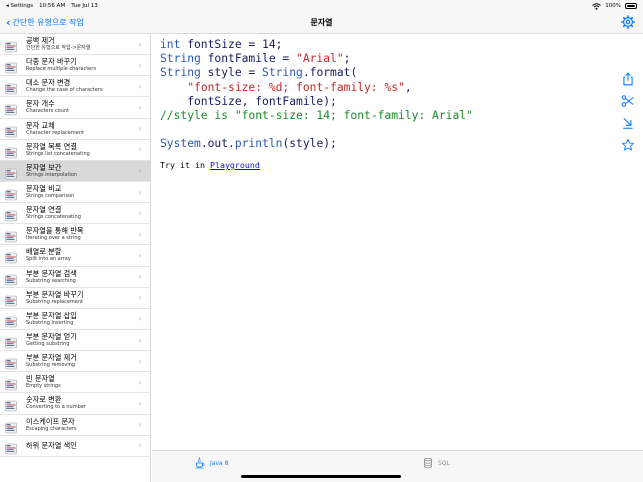 This screenshot has width=643, height=482. I want to click on sidebar-item: 공백 제거 간단한 유형으로 작업->문자열 ›, so click(75, 45).